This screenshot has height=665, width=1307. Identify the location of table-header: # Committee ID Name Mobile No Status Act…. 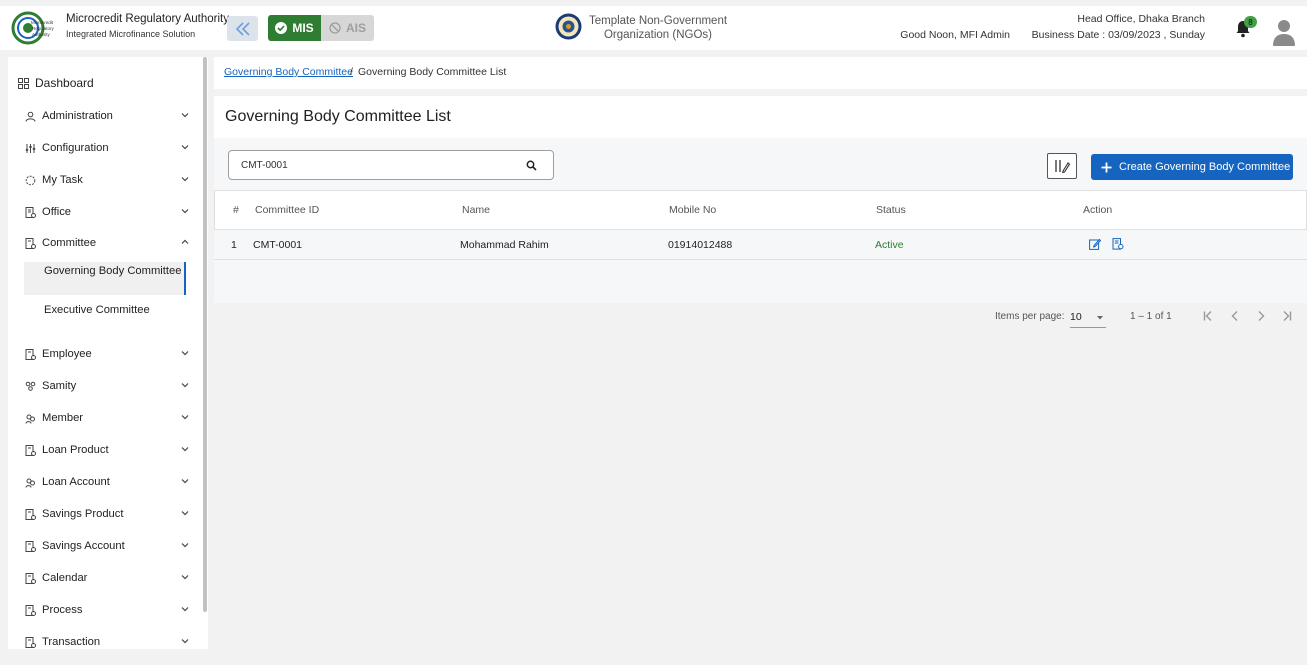
(760, 210).